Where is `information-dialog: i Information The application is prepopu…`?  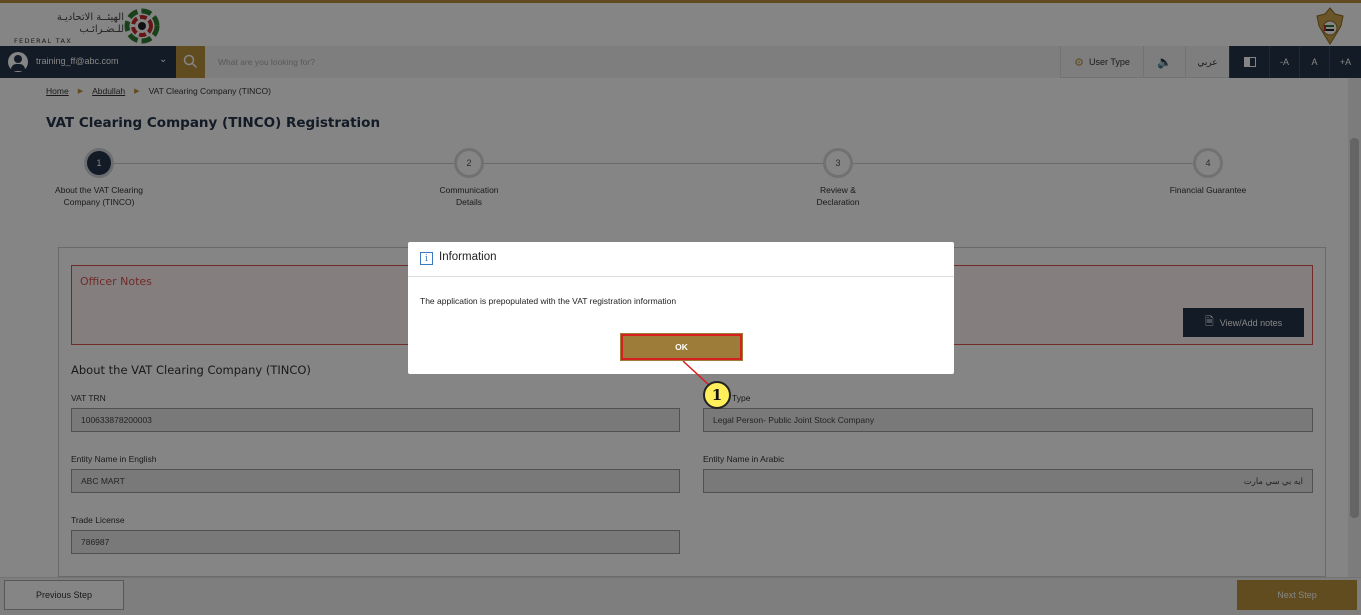 information-dialog: i Information The application is prepopu… is located at coordinates (681, 308).